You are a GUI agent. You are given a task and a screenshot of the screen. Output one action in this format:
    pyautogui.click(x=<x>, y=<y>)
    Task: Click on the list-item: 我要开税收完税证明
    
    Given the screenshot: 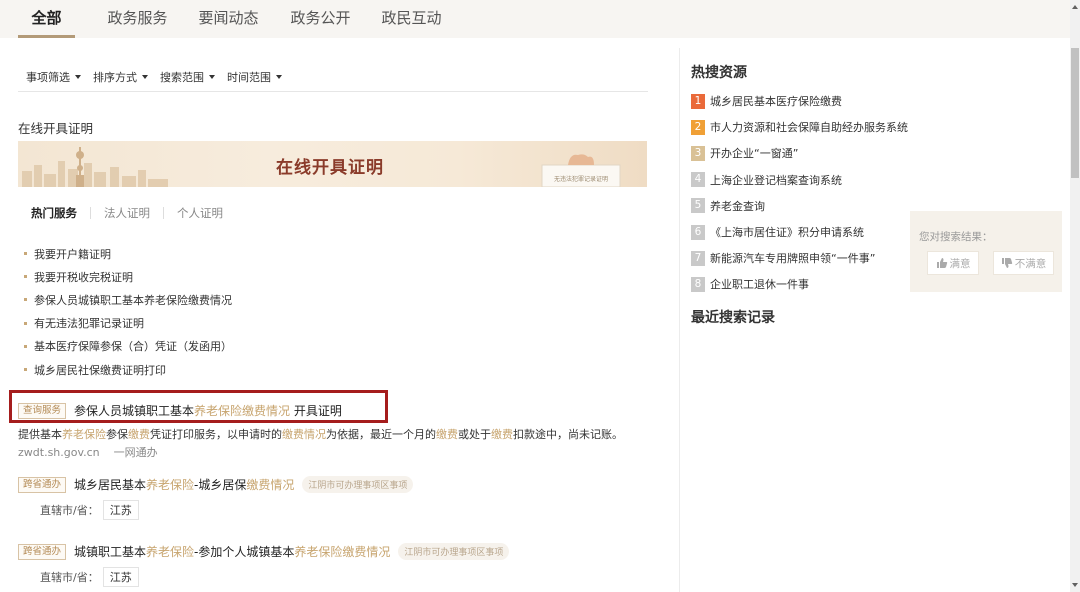 What is the action you would take?
    pyautogui.click(x=128, y=276)
    